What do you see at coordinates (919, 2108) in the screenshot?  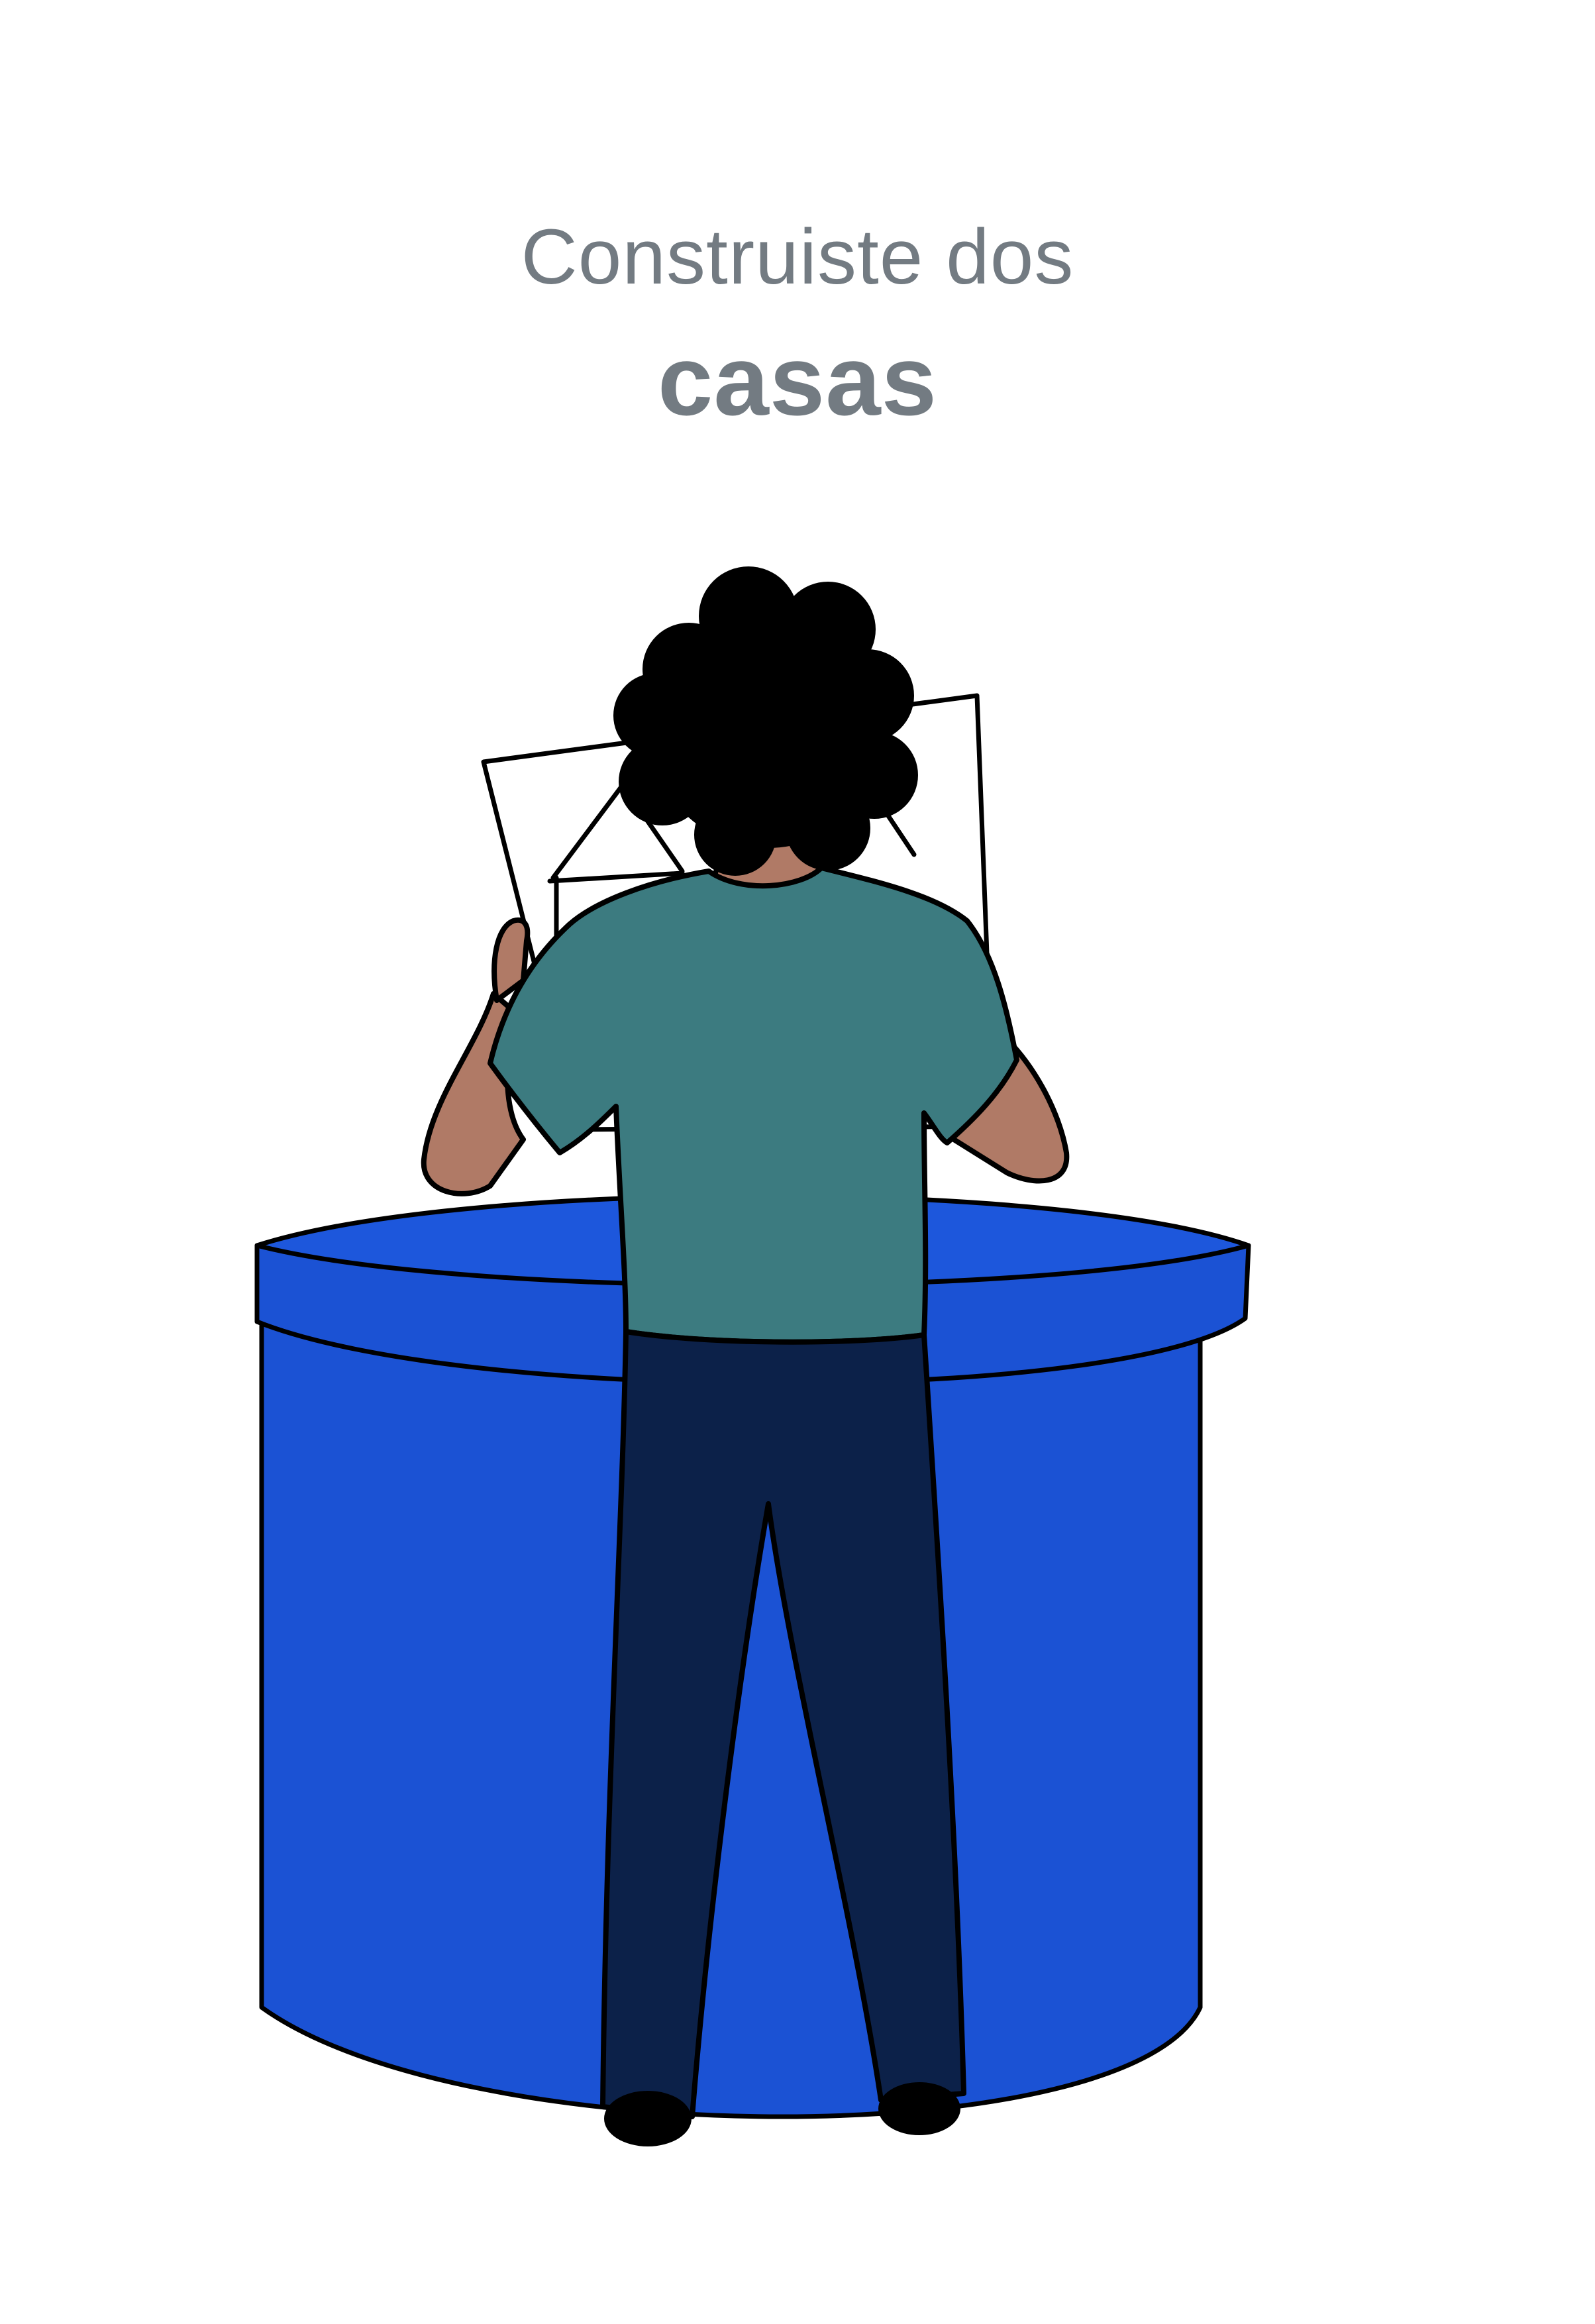 I see `right-shoe` at bounding box center [919, 2108].